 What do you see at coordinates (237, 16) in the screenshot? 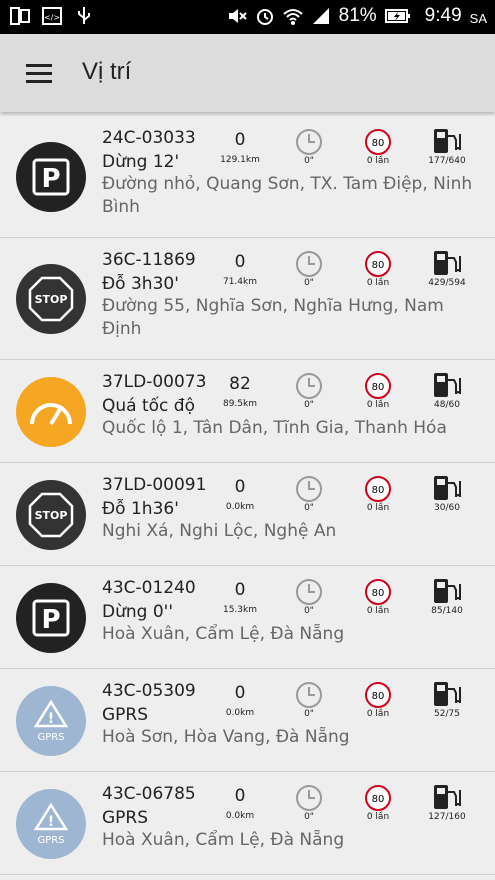
I see `mute-icon` at bounding box center [237, 16].